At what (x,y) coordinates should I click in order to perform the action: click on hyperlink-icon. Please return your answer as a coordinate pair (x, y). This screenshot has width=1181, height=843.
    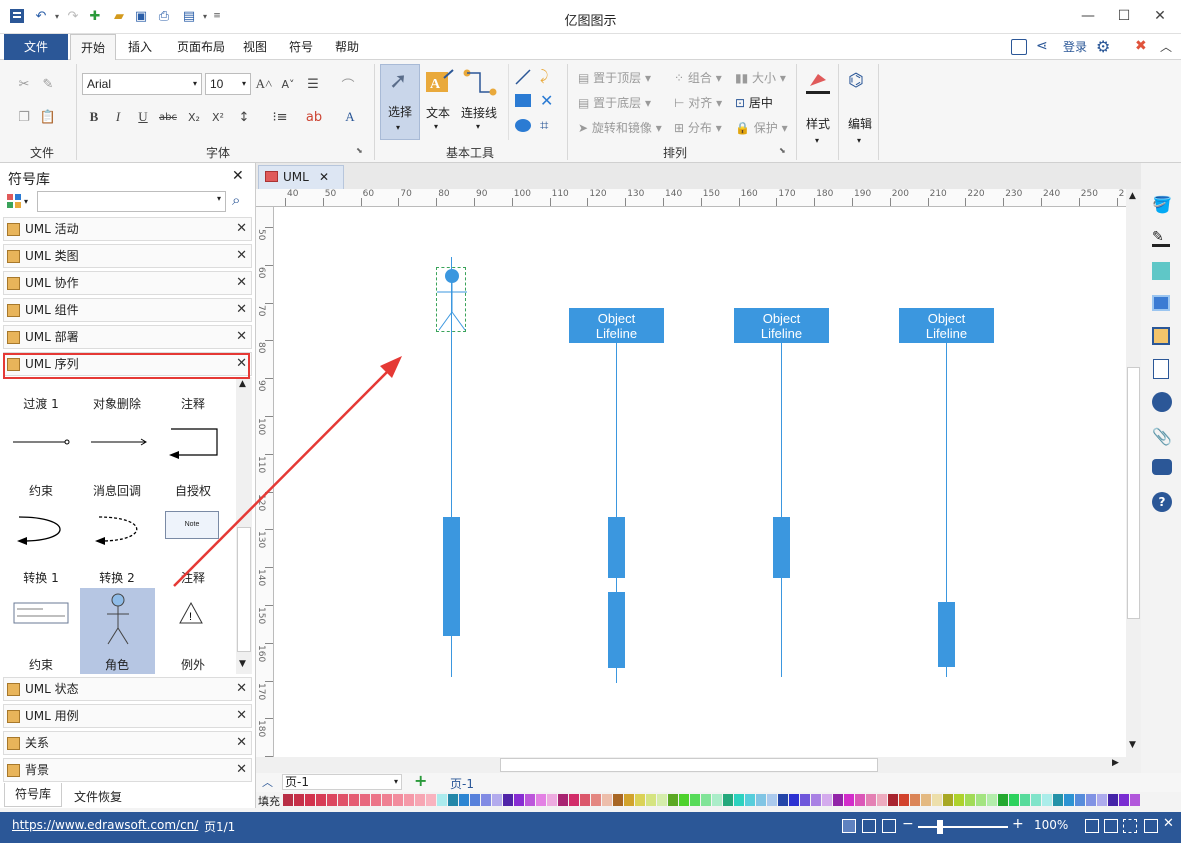
    Looking at the image, I should click on (1162, 402).